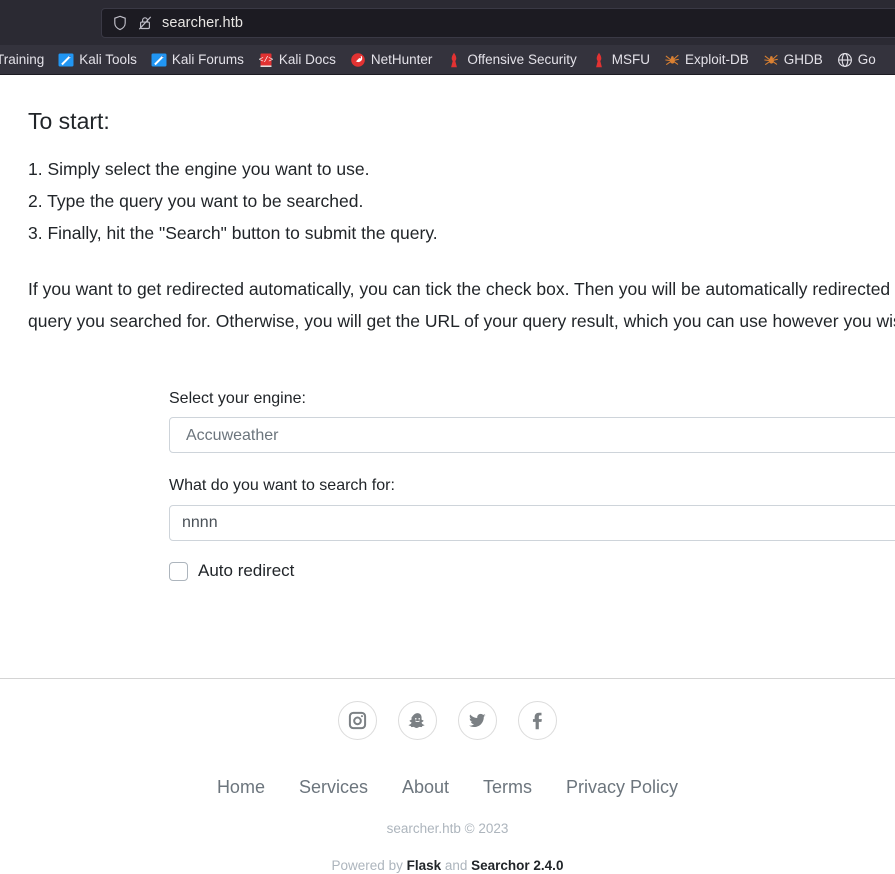  I want to click on bookmark-label: Training, so click(22, 59).